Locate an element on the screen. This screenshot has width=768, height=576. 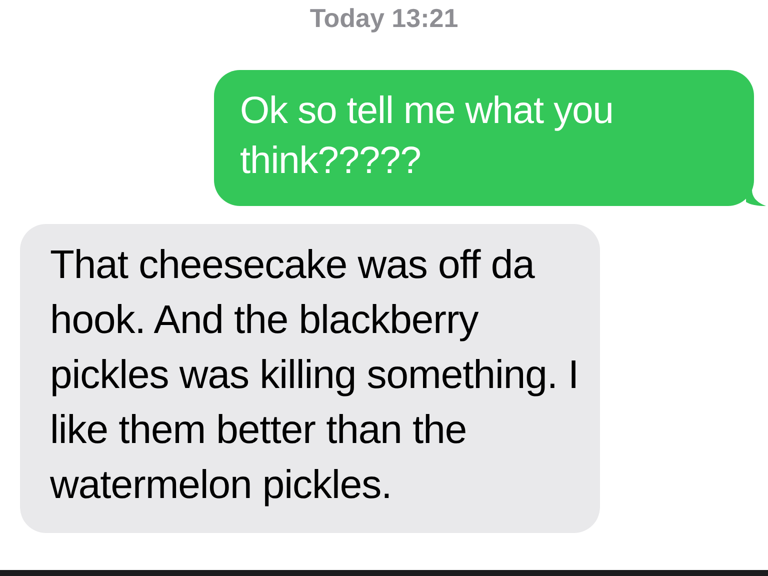
message-timestamp: Today 13:21 is located at coordinates (384, 18).